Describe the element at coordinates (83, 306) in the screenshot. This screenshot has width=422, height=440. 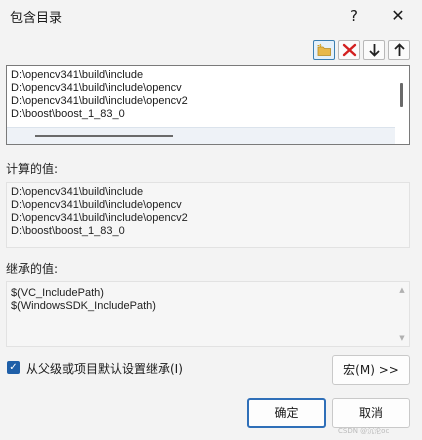
I see `list-item: $(WindowsSDK_IncludePath)` at that location.